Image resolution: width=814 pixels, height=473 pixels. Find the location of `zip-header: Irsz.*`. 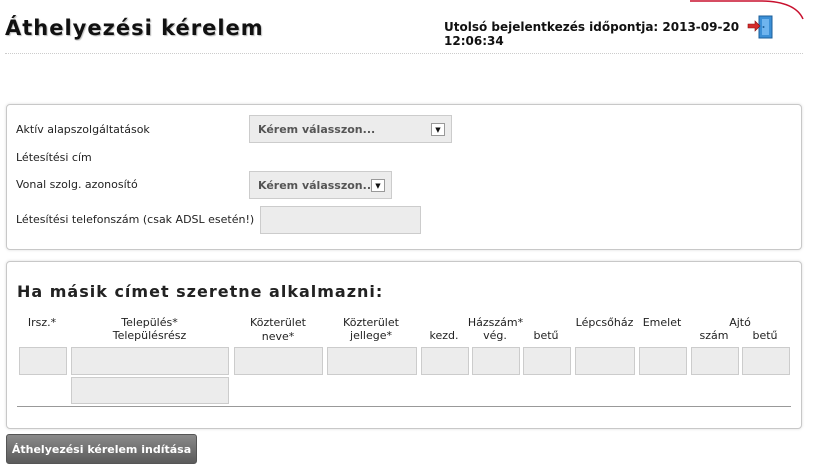

zip-header: Irsz.* is located at coordinates (42, 322).